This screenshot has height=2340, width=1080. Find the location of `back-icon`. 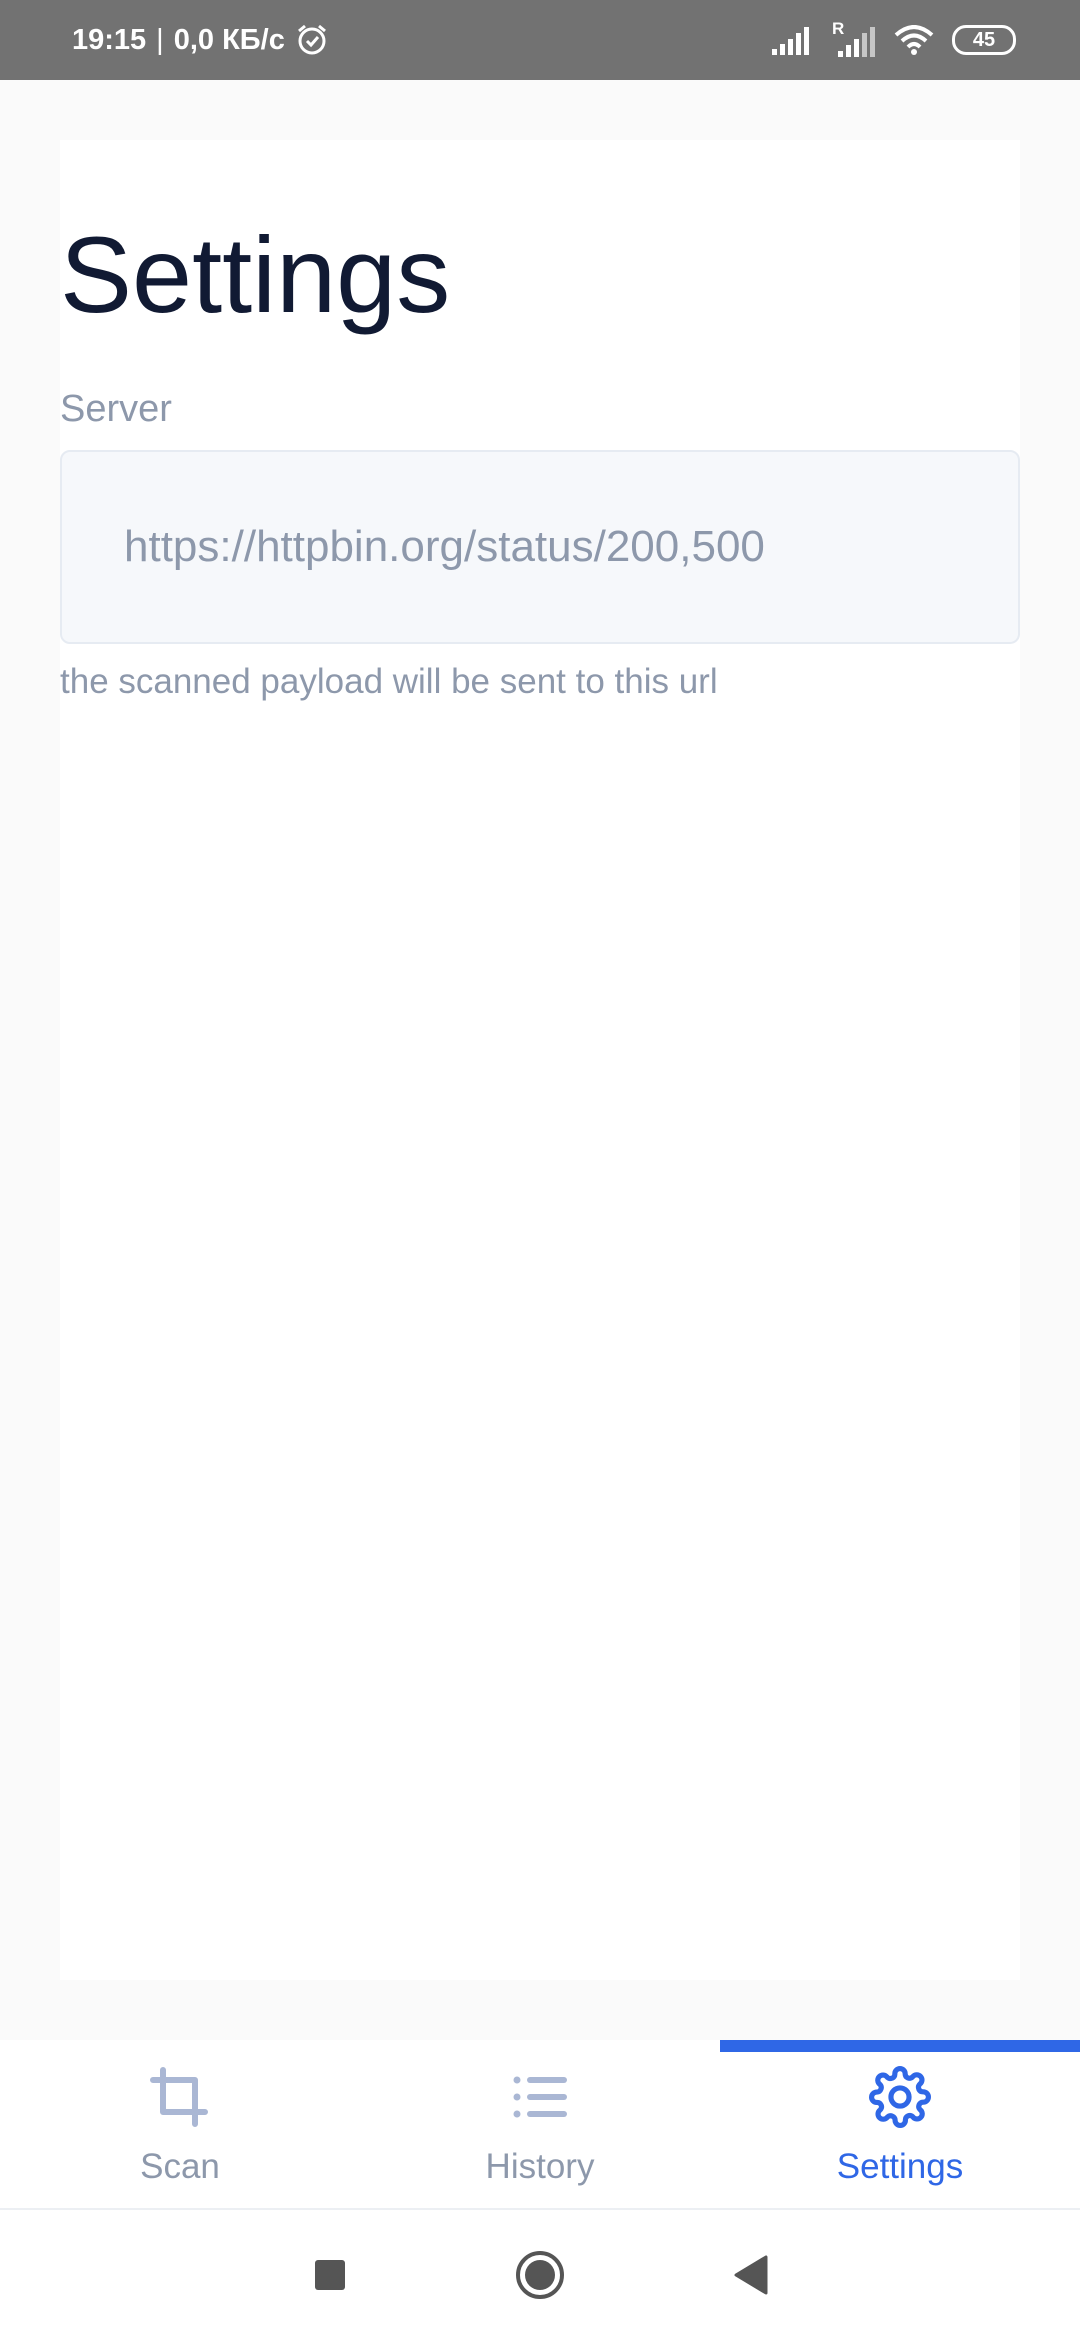

back-icon is located at coordinates (750, 2275).